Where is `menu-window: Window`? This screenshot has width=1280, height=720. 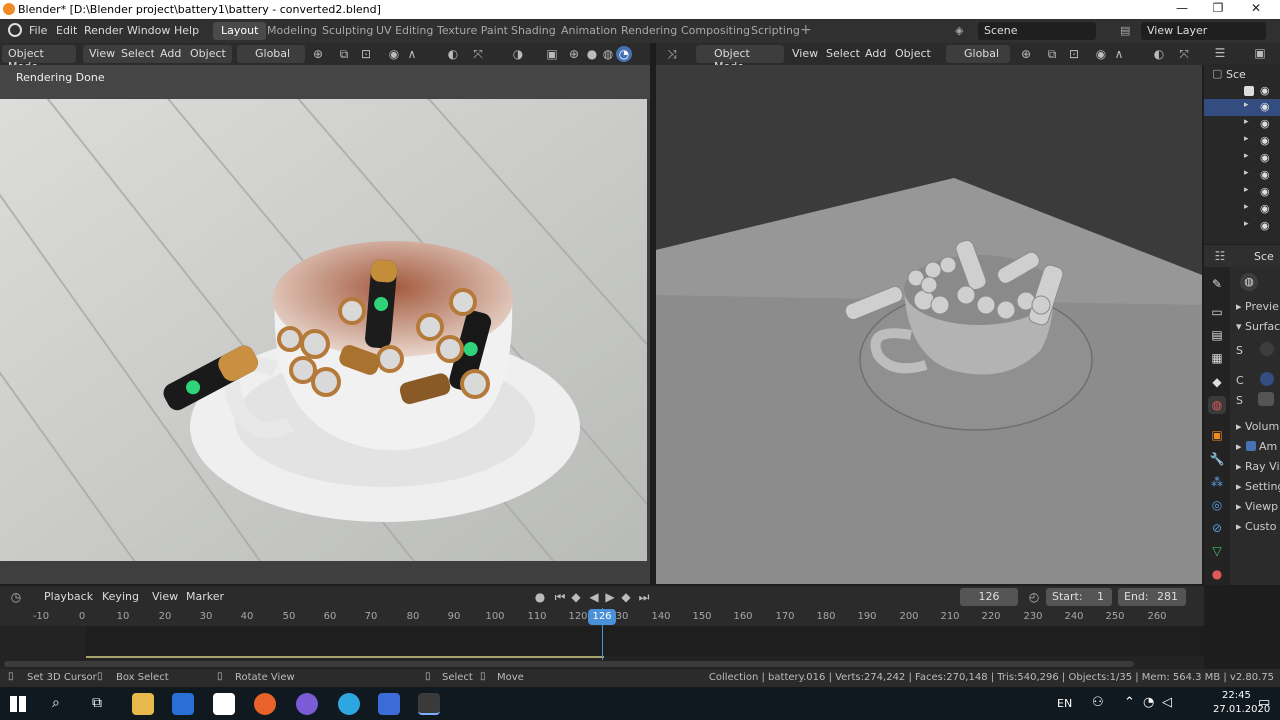
menu-window: Window is located at coordinates (148, 30).